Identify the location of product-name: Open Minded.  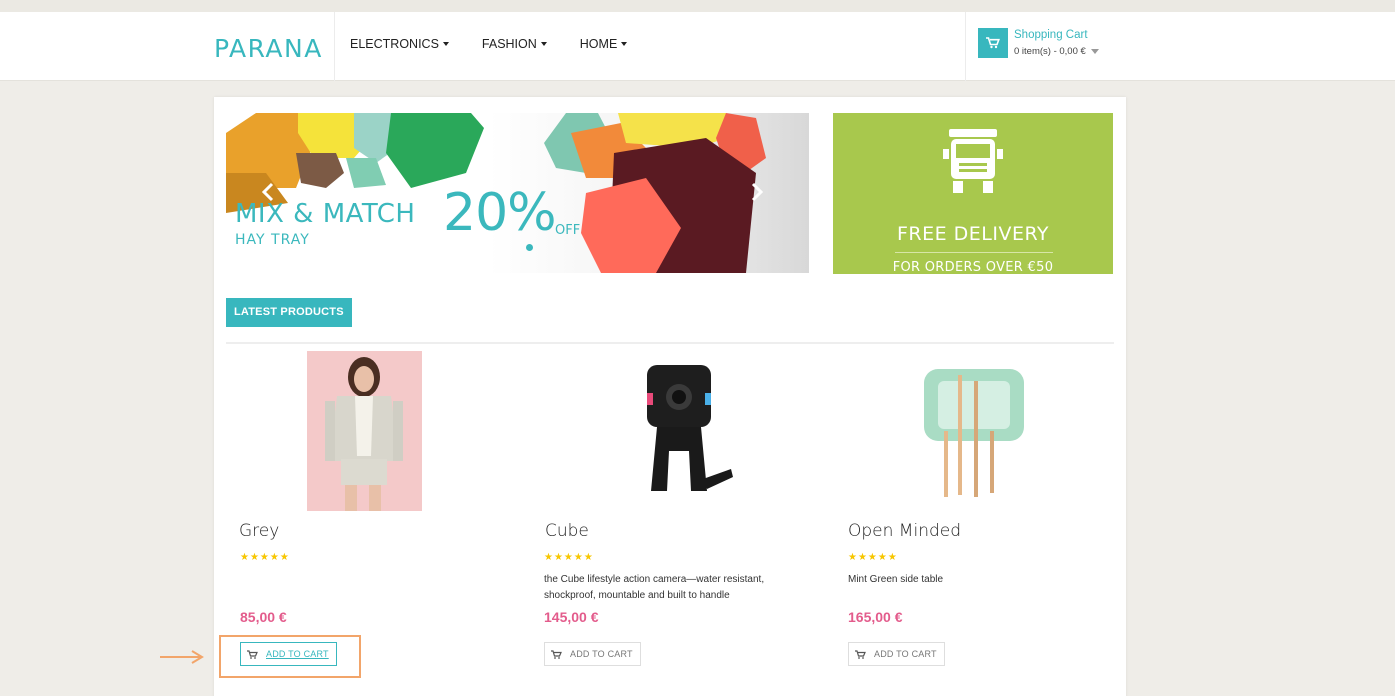
(904, 531).